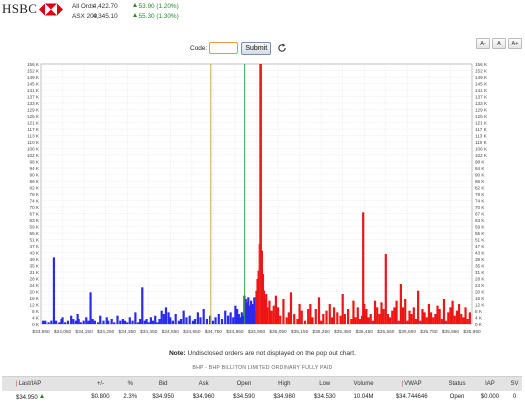 This screenshot has width=525, height=404. What do you see at coordinates (481, 116) in the screenshot?
I see `y-tick-label-right: 125 K` at bounding box center [481, 116].